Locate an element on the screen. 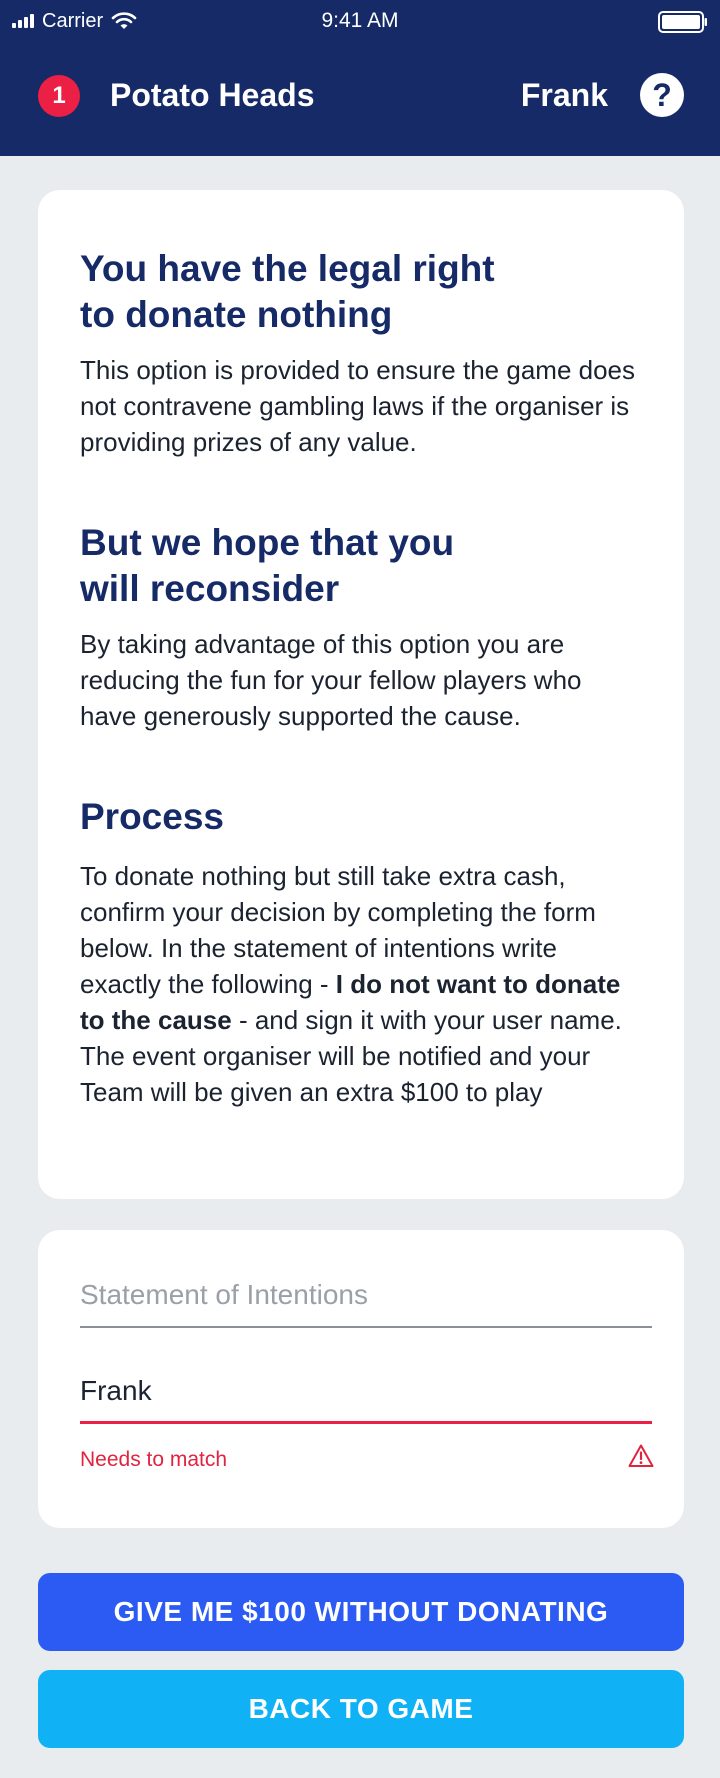 Image resolution: width=720 pixels, height=1778 pixels. title-line: to donate nothing is located at coordinates (236, 314).